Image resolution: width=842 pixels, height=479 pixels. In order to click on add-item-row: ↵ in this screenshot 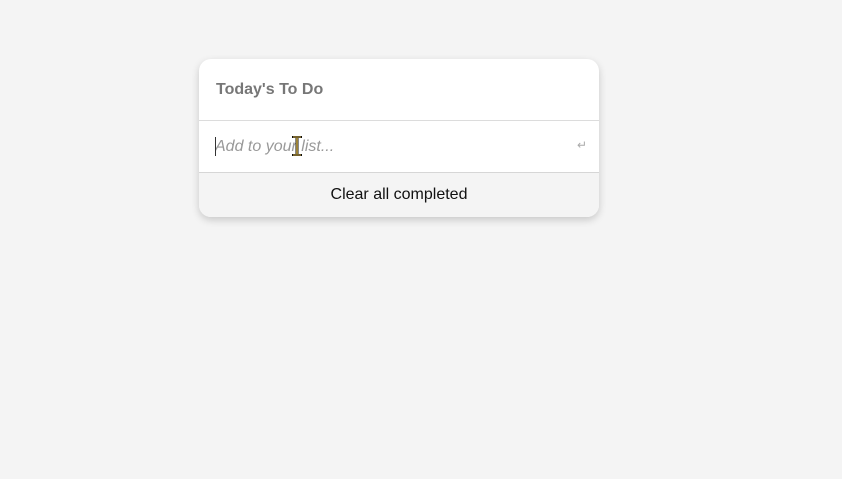, I will do `click(399, 147)`.